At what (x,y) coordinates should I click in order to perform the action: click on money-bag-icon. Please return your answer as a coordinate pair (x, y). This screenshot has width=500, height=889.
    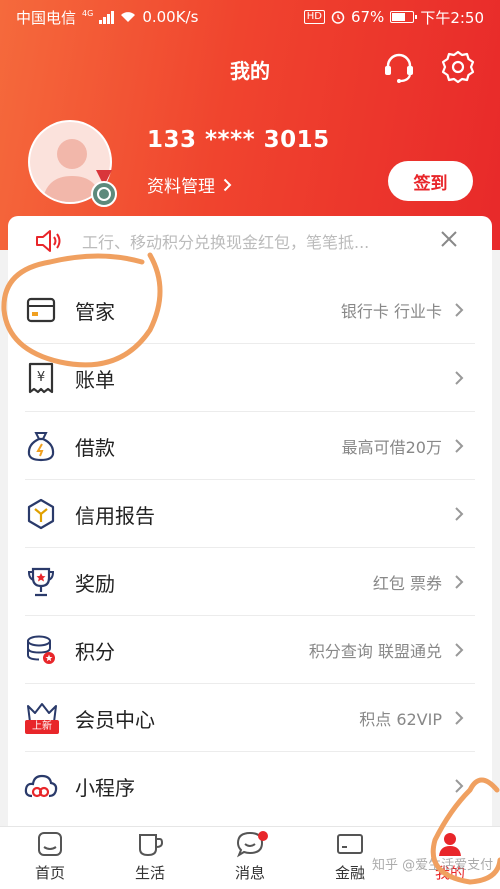
    Looking at the image, I should click on (41, 446).